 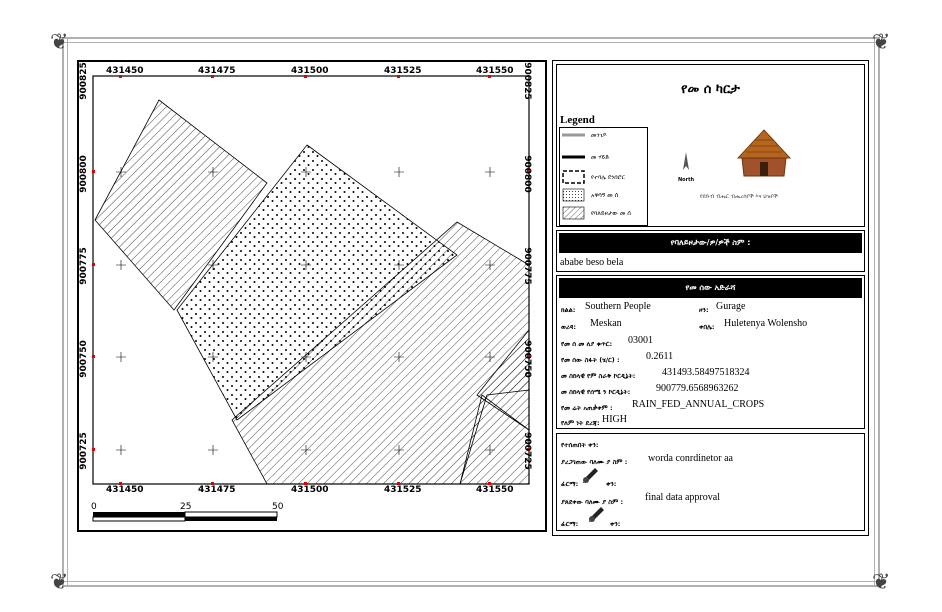 What do you see at coordinates (598, 376) in the screenshot?
I see `easting-label: መ ስከላዊ የም ስራቅ ኮርዲኔት:` at bounding box center [598, 376].